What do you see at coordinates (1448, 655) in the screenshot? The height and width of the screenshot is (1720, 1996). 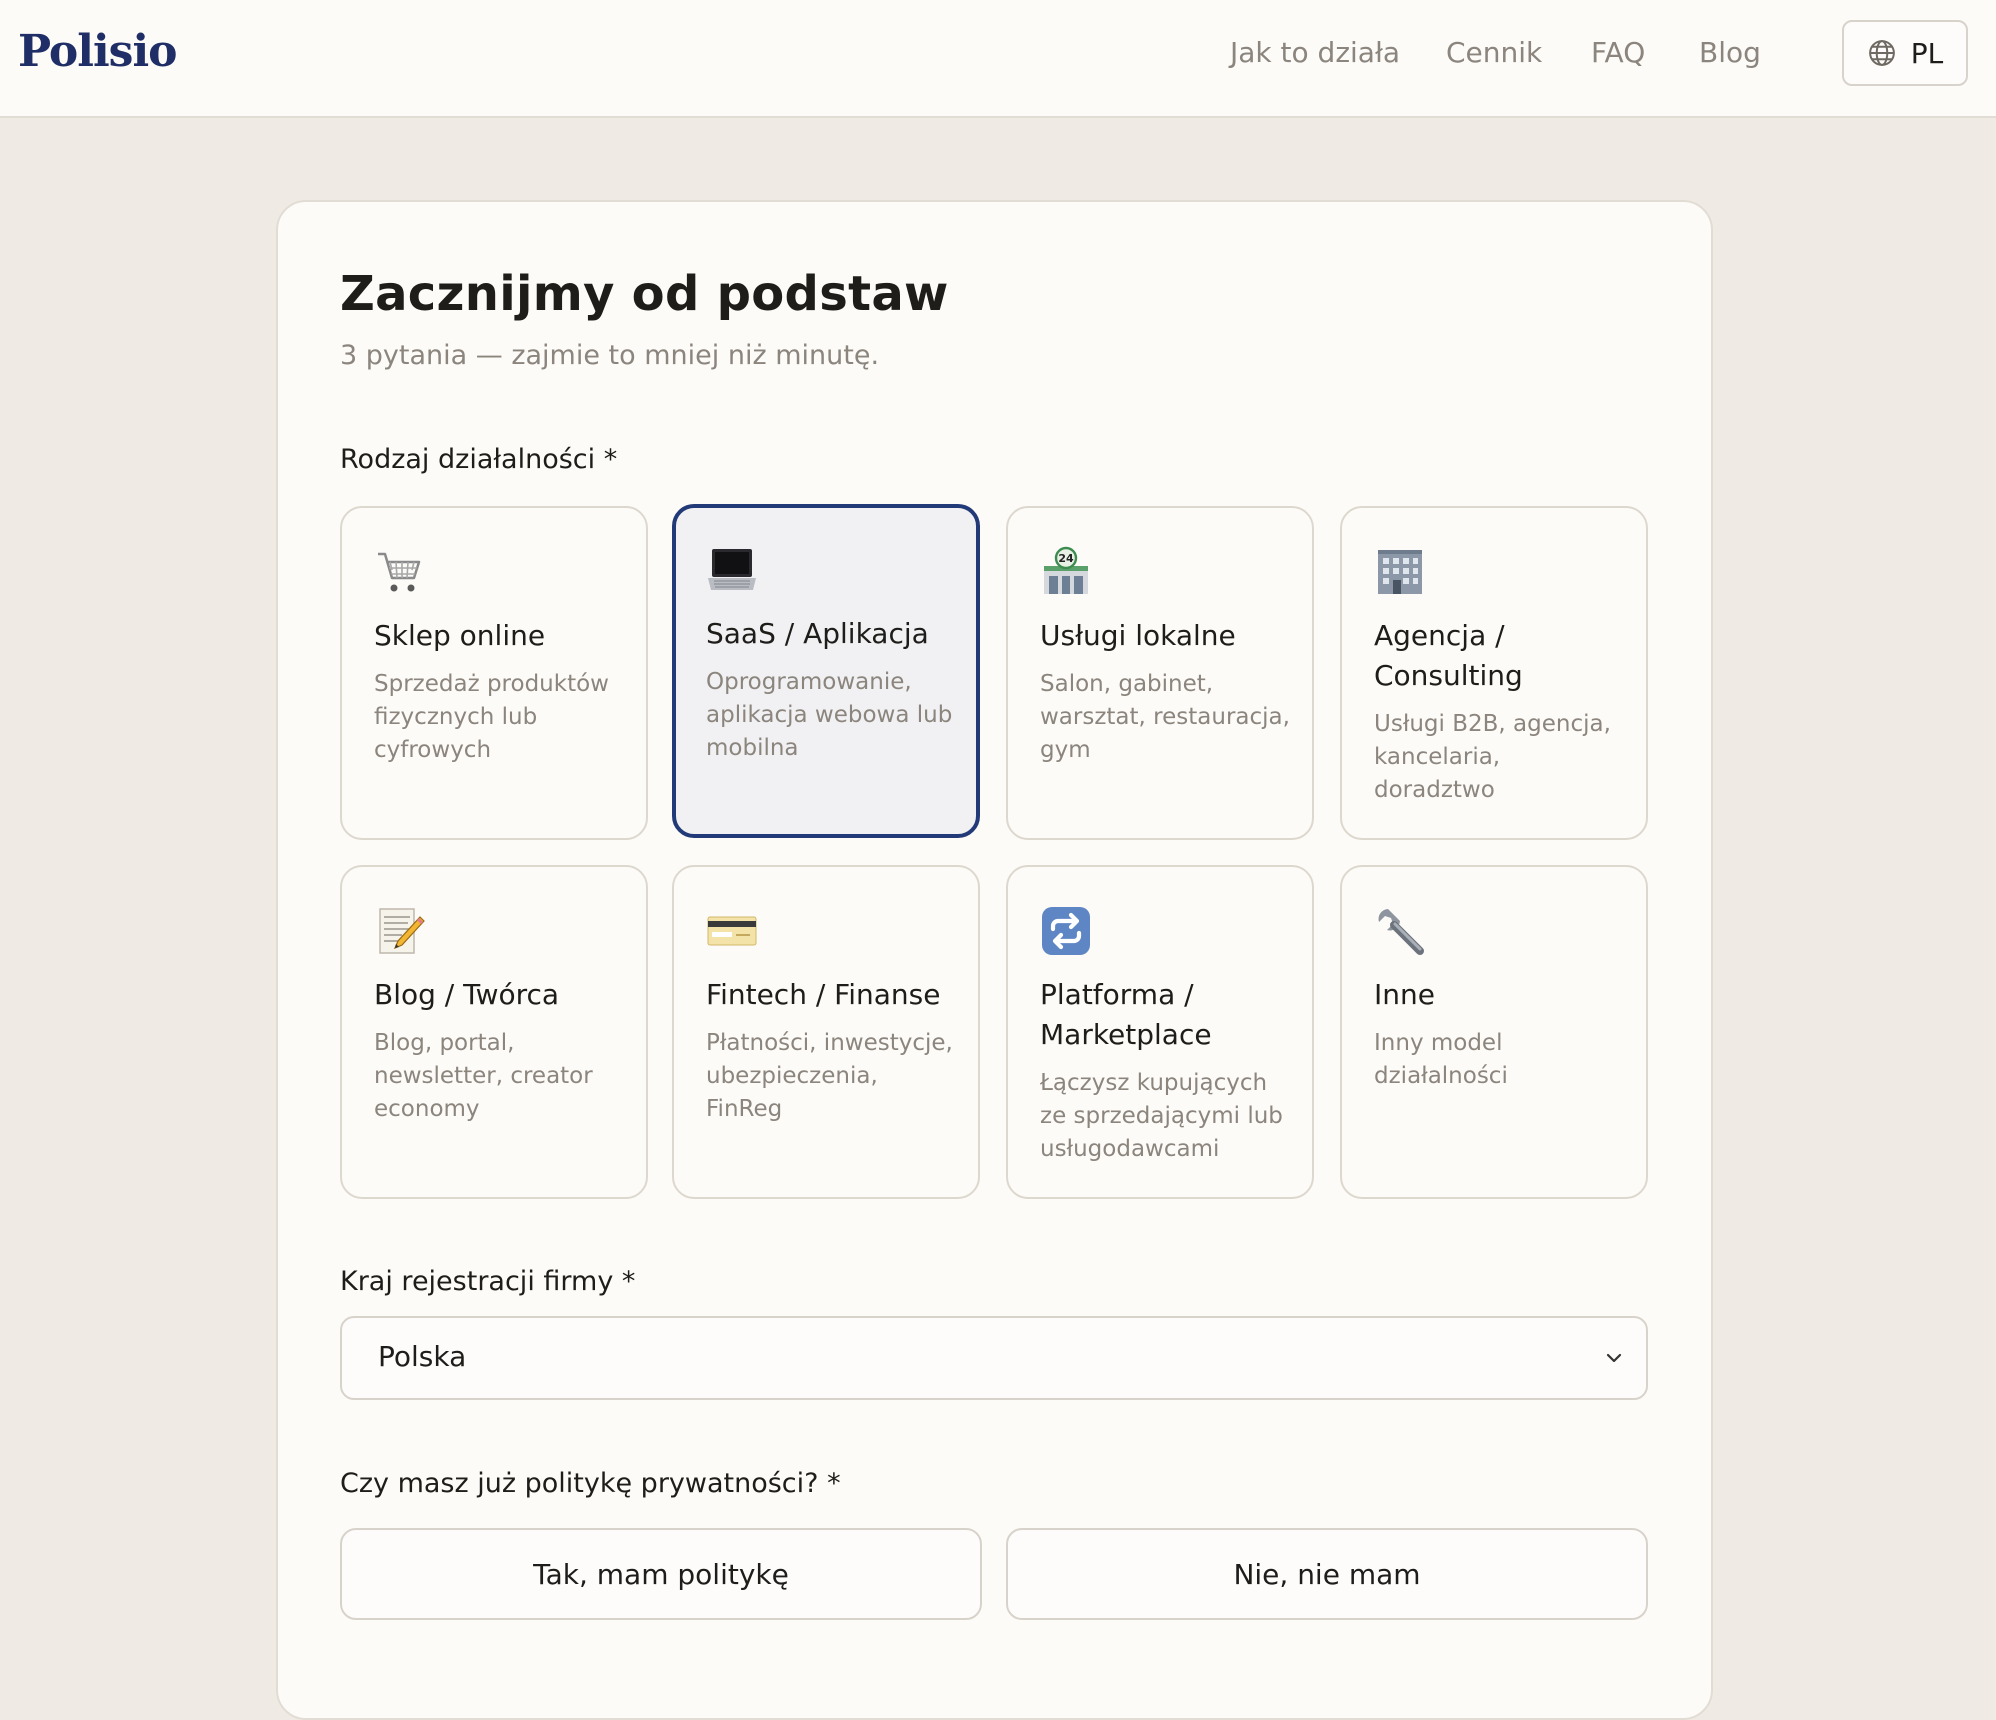 I see `option-title: Agencja / Consulting` at bounding box center [1448, 655].